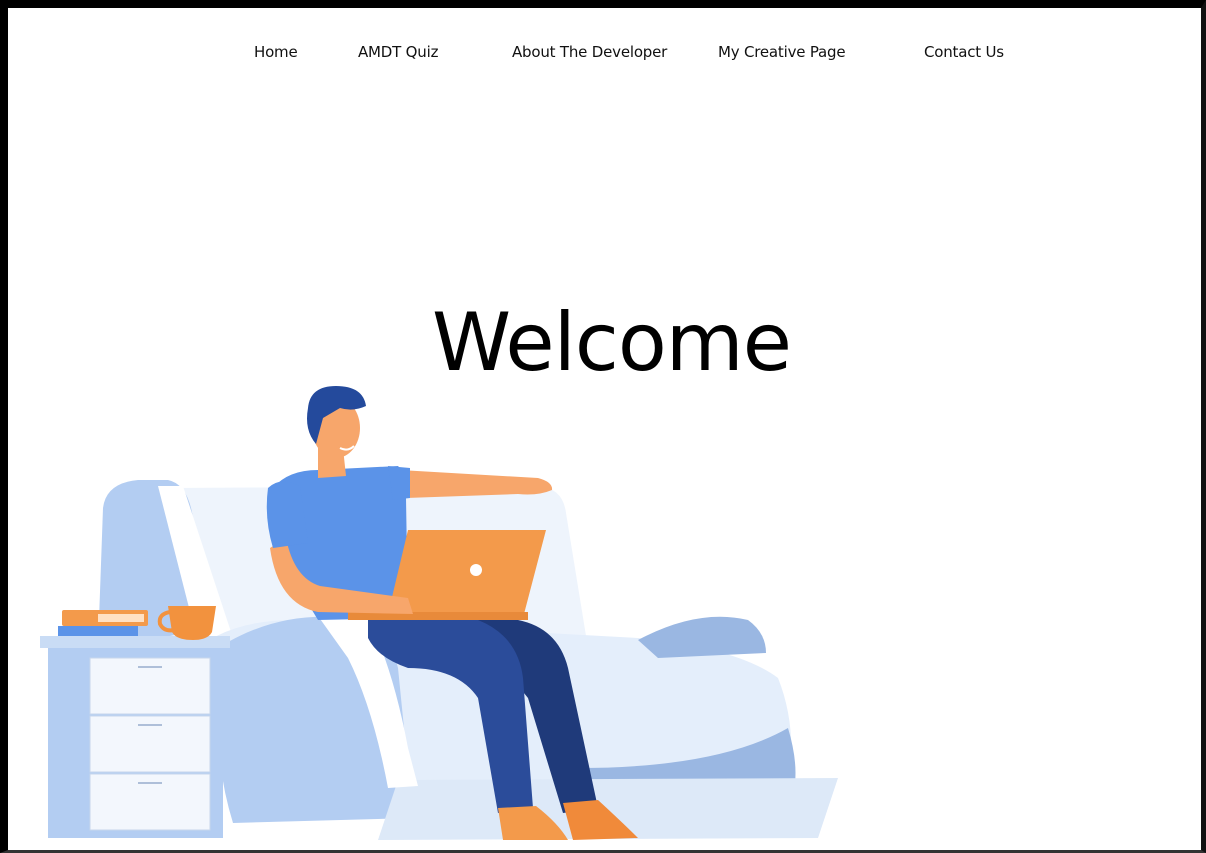  I want to click on nav-contact-us: Contact Us, so click(964, 52).